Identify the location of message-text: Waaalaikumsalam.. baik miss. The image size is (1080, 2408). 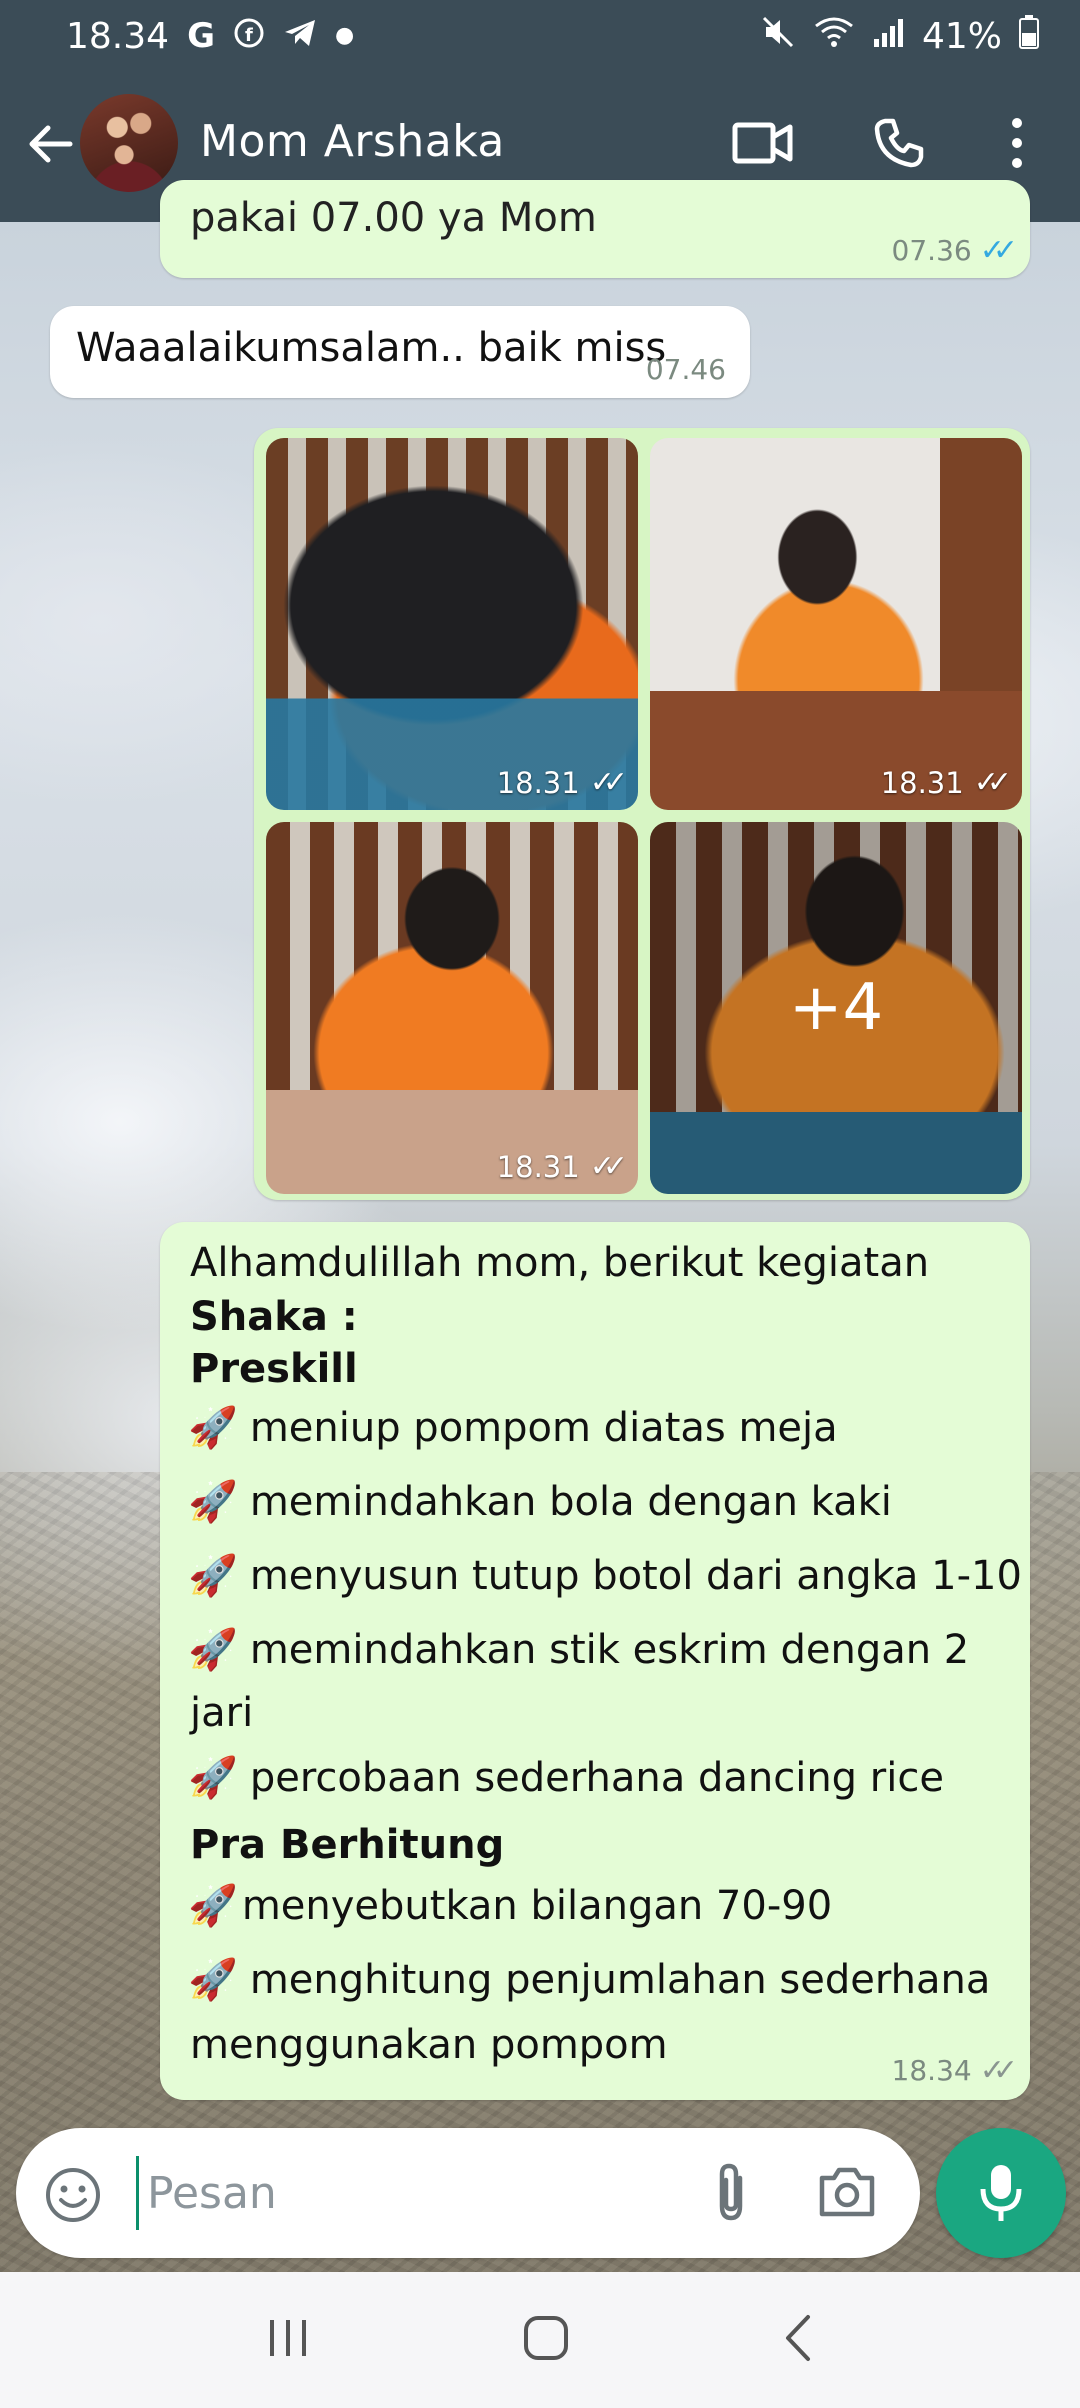
(371, 348).